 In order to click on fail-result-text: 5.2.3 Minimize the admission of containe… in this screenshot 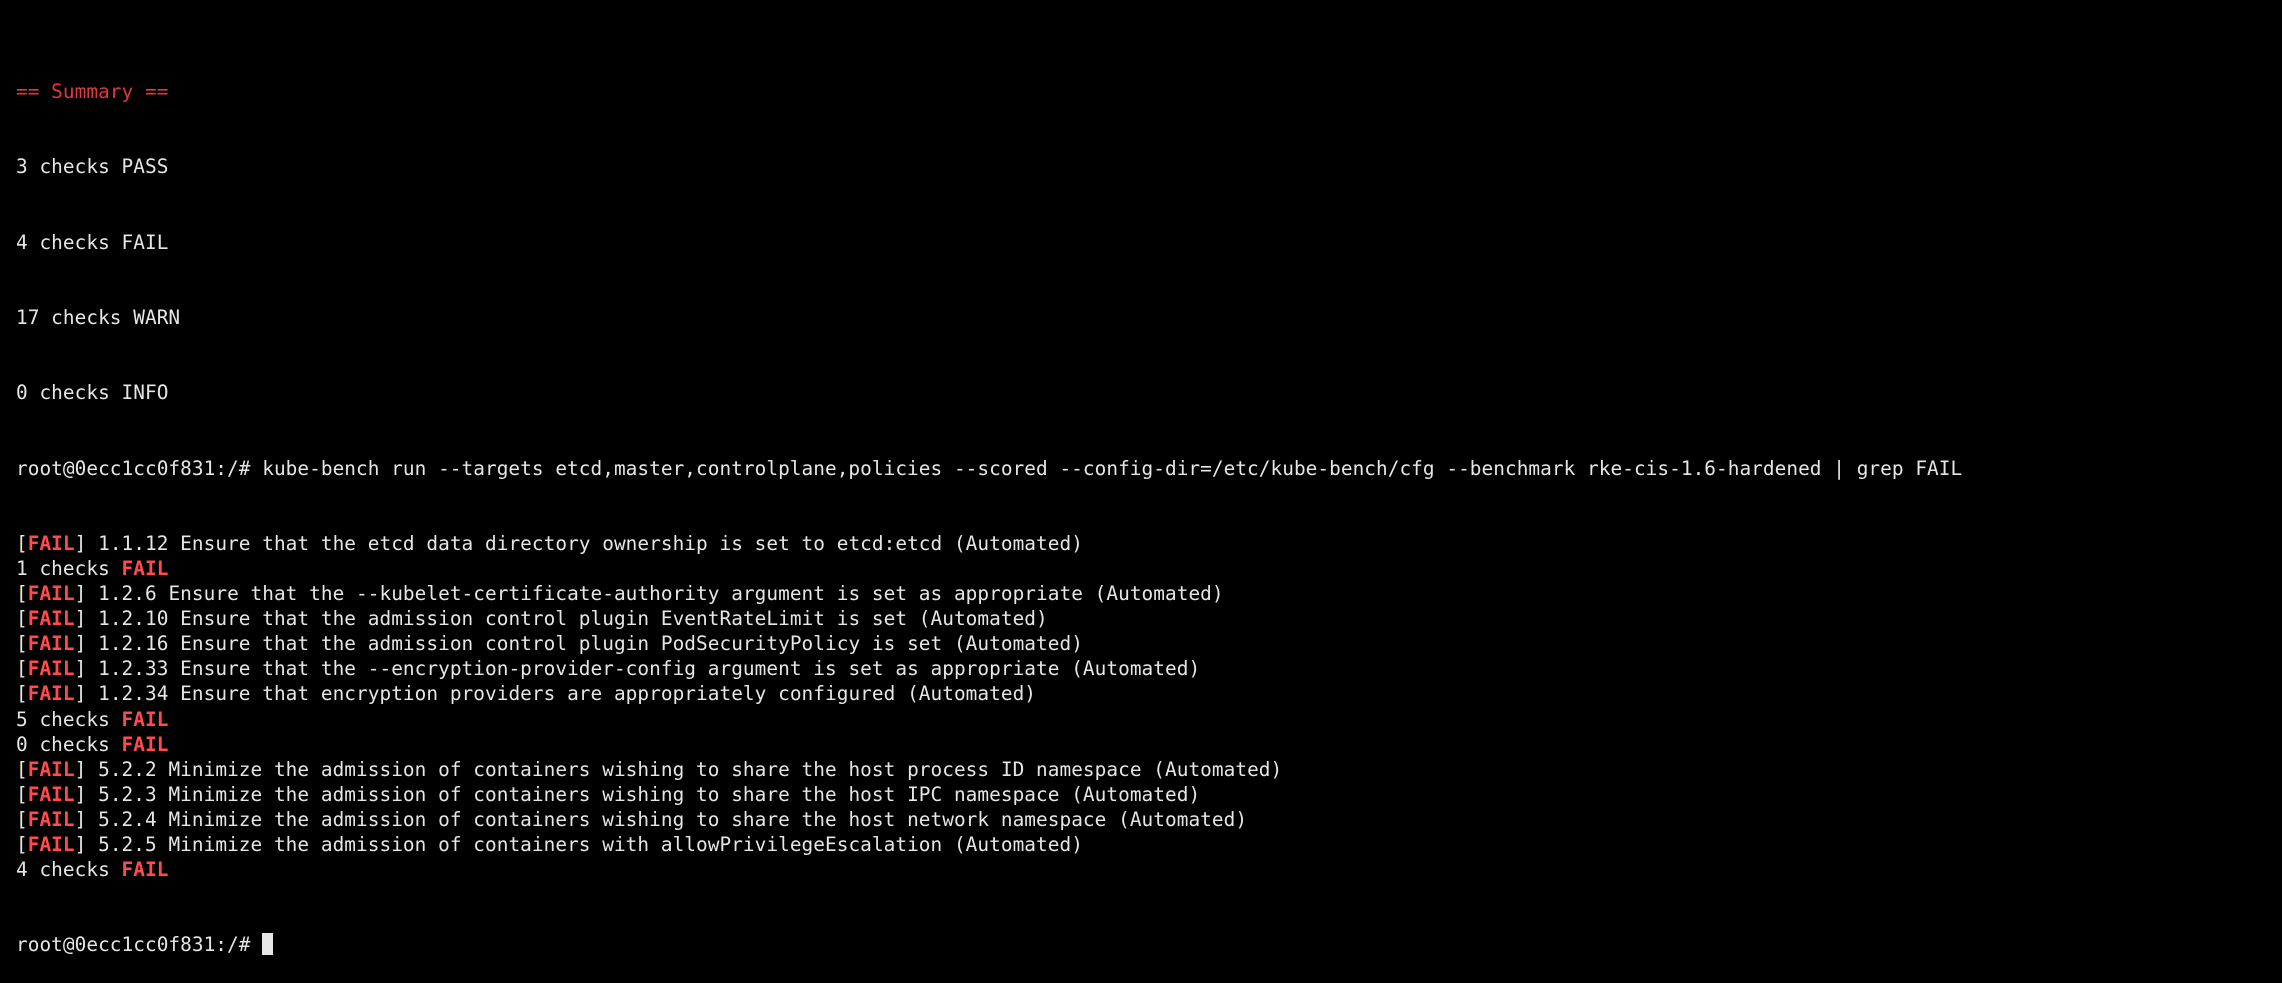, I will do `click(643, 794)`.